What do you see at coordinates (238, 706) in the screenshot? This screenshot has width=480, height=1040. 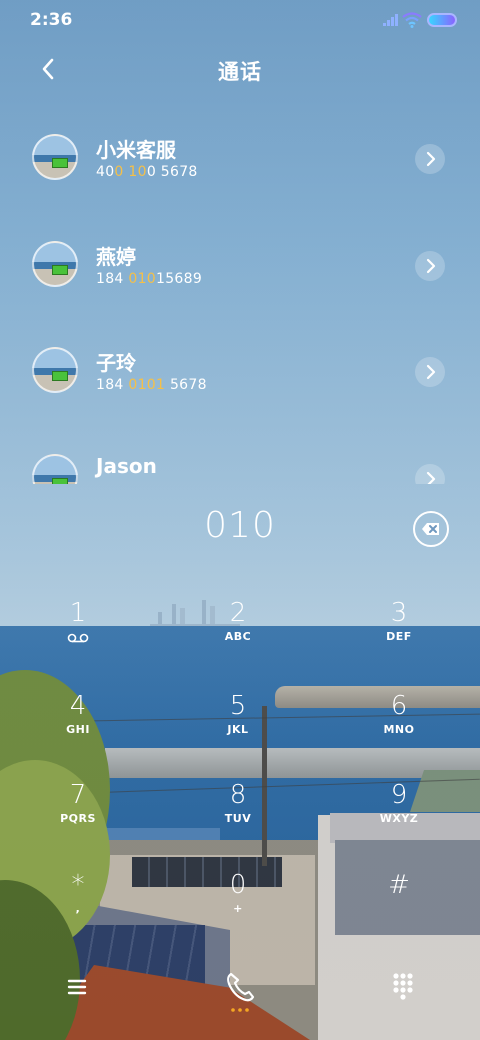 I see `key-digit: 5` at bounding box center [238, 706].